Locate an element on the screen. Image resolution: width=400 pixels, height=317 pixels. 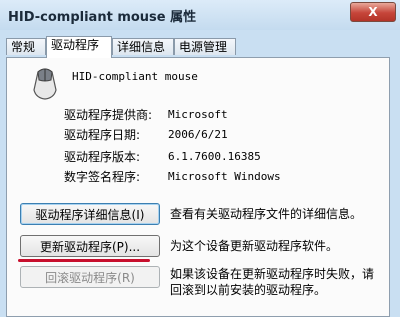
tab-general: 常规 is located at coordinates (26, 46).